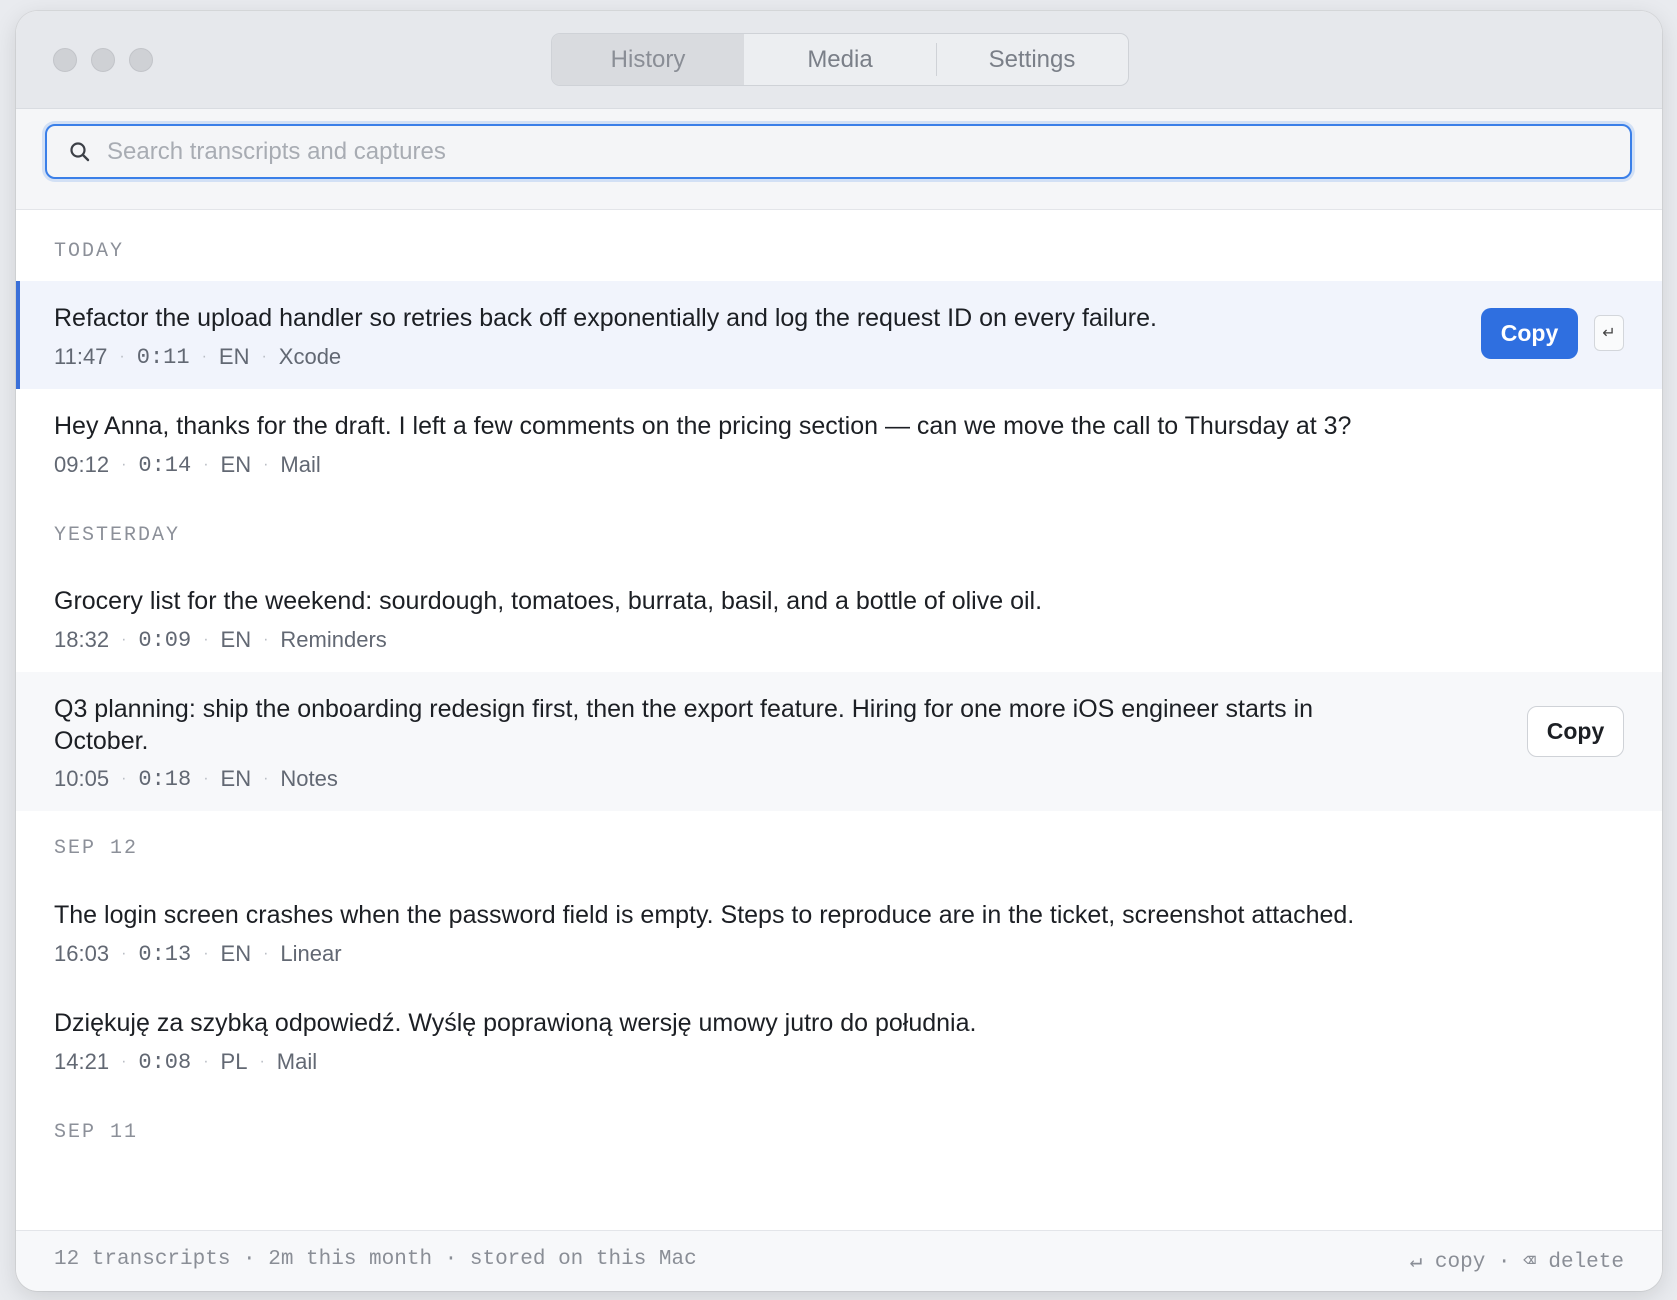 Image resolution: width=1677 pixels, height=1300 pixels. Describe the element at coordinates (82, 464) in the screenshot. I see `transcript-time: 09:12` at that location.